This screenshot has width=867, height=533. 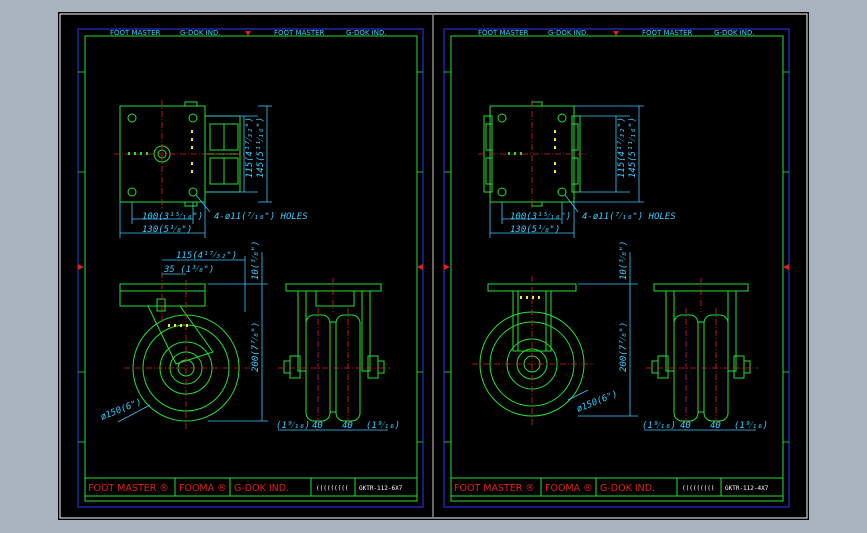 What do you see at coordinates (494, 488) in the screenshot?
I see `title-foot-master-r: FOOT MASTER ®` at bounding box center [494, 488].